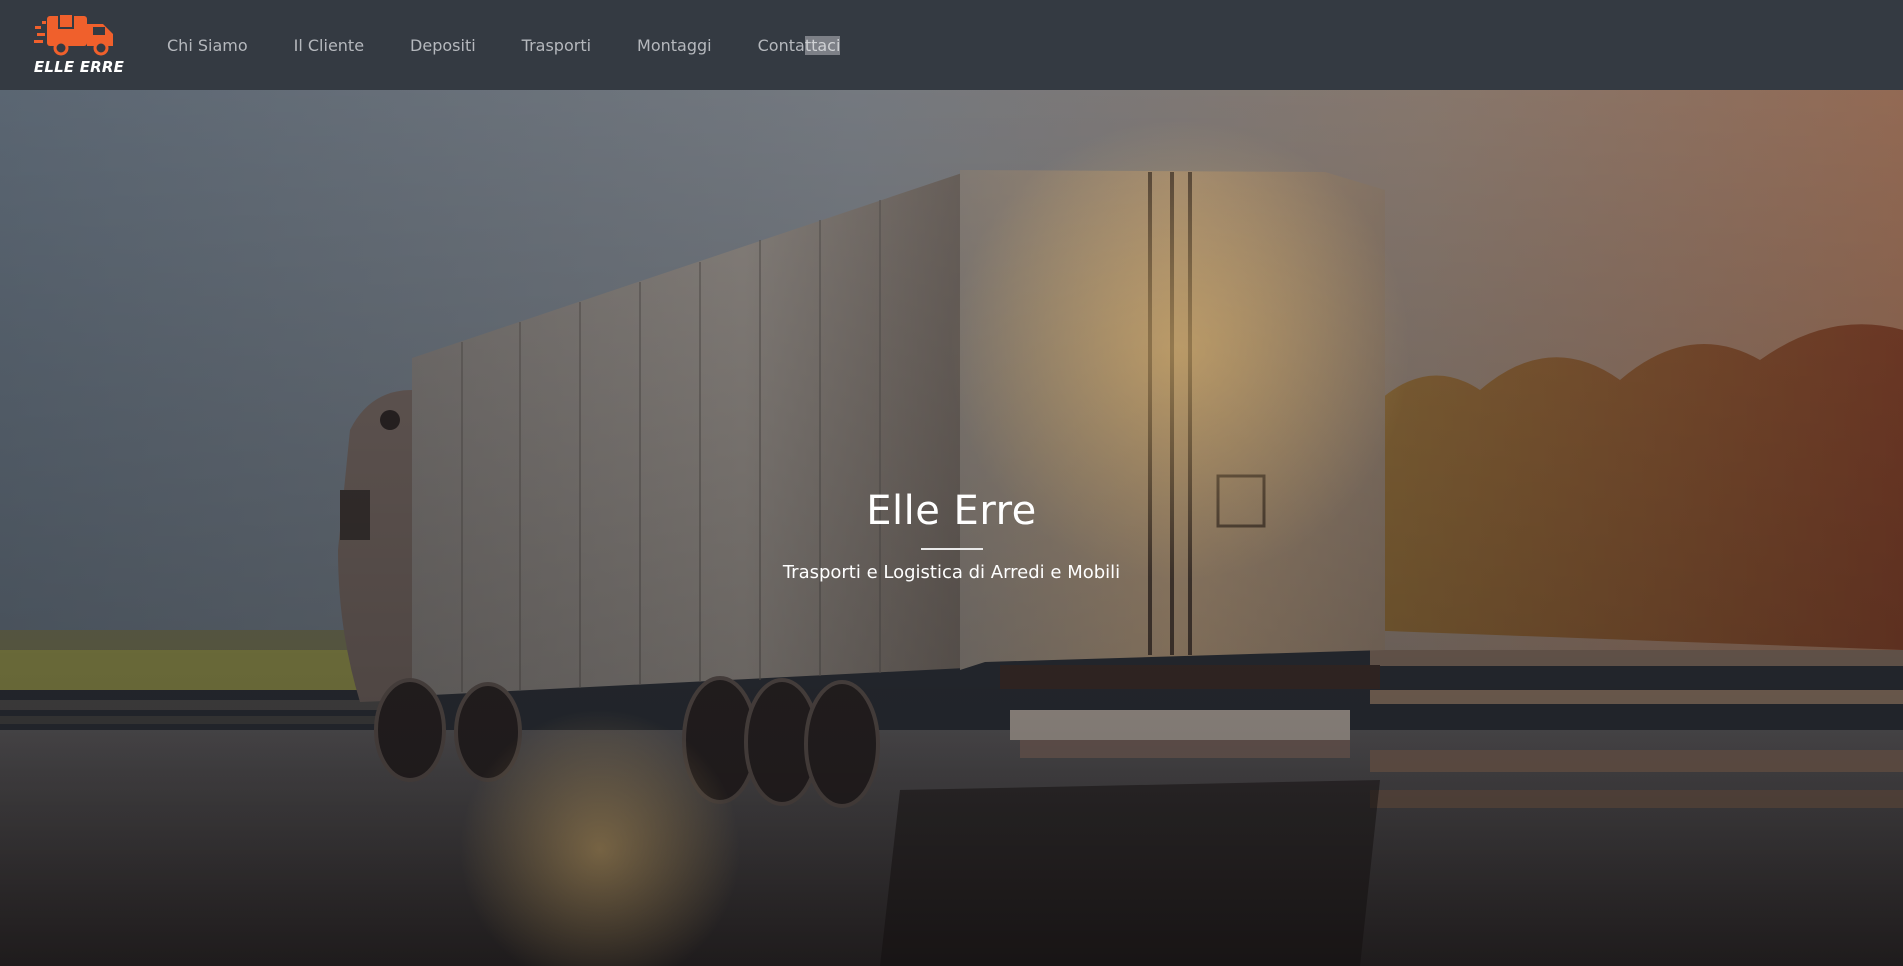 The image size is (1903, 966). What do you see at coordinates (443, 45) in the screenshot?
I see `nav-depositi: Depositi` at bounding box center [443, 45].